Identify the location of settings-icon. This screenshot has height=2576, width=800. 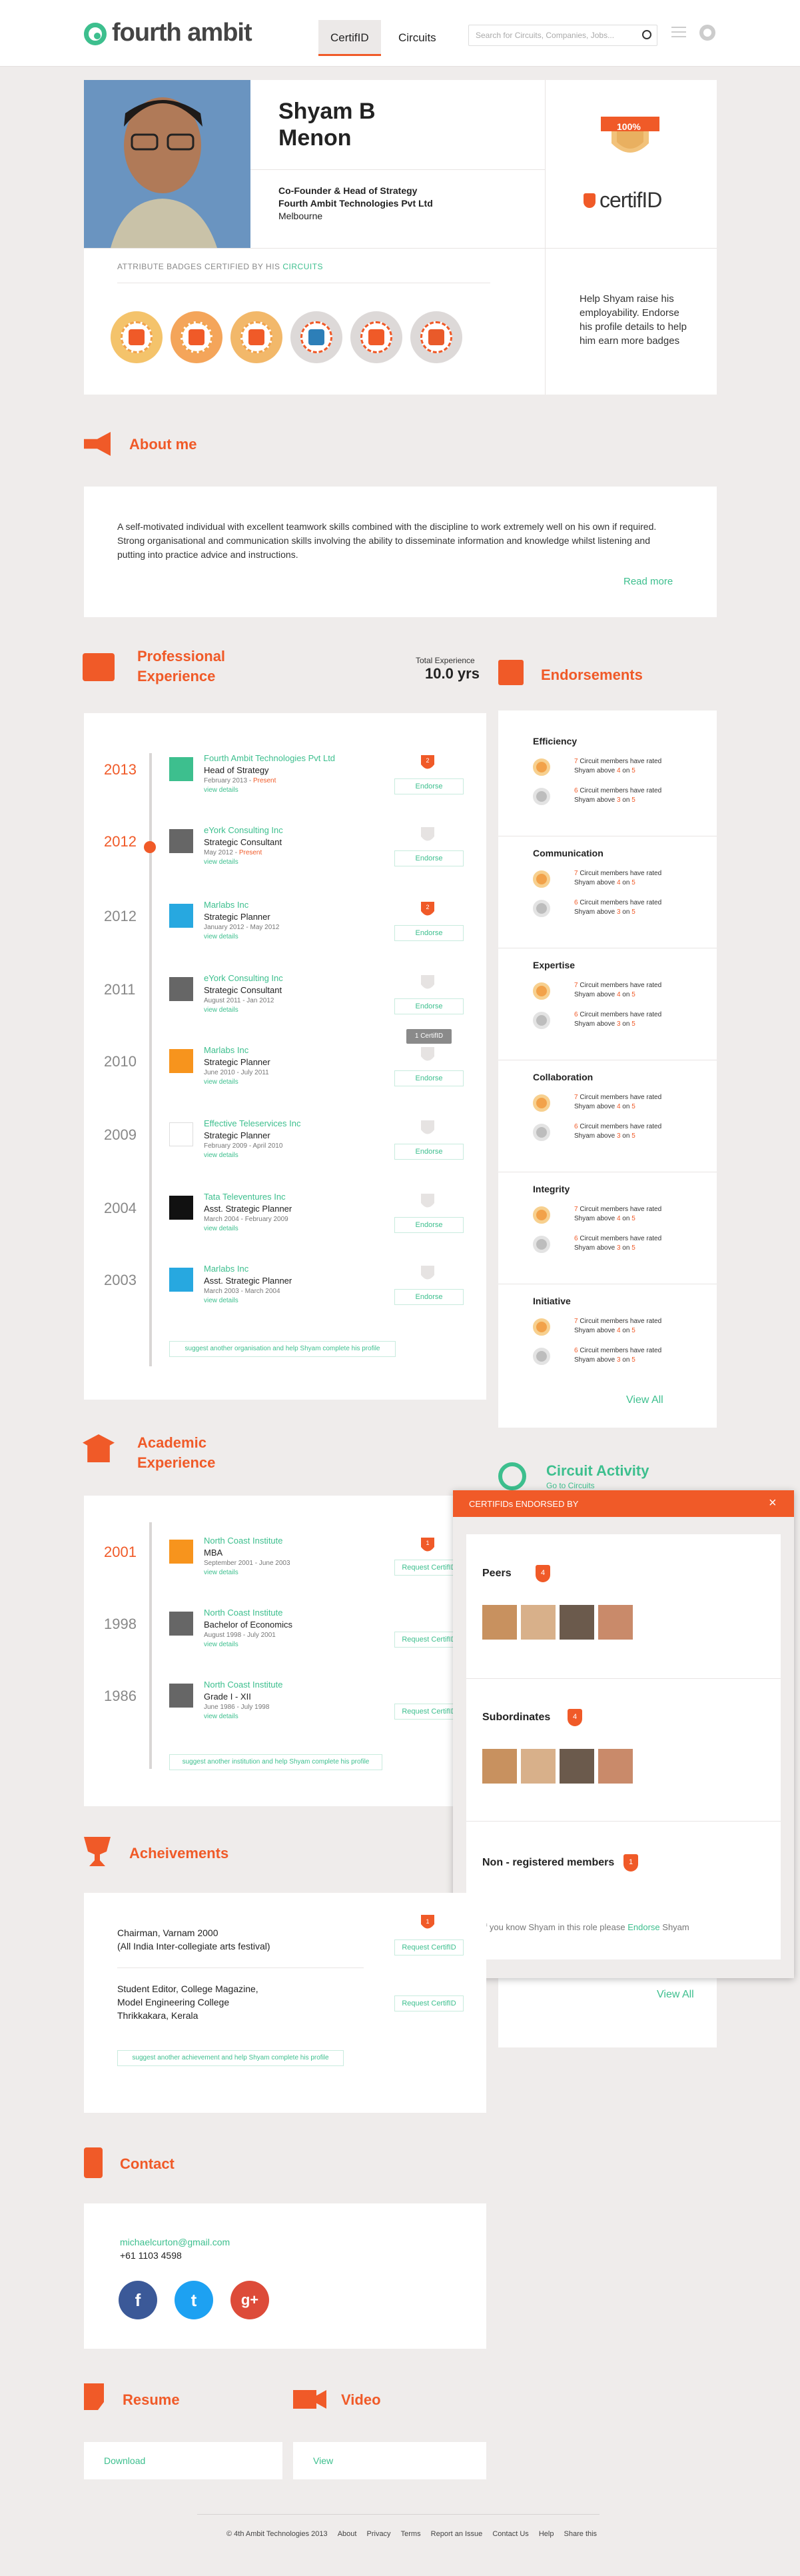
(707, 33).